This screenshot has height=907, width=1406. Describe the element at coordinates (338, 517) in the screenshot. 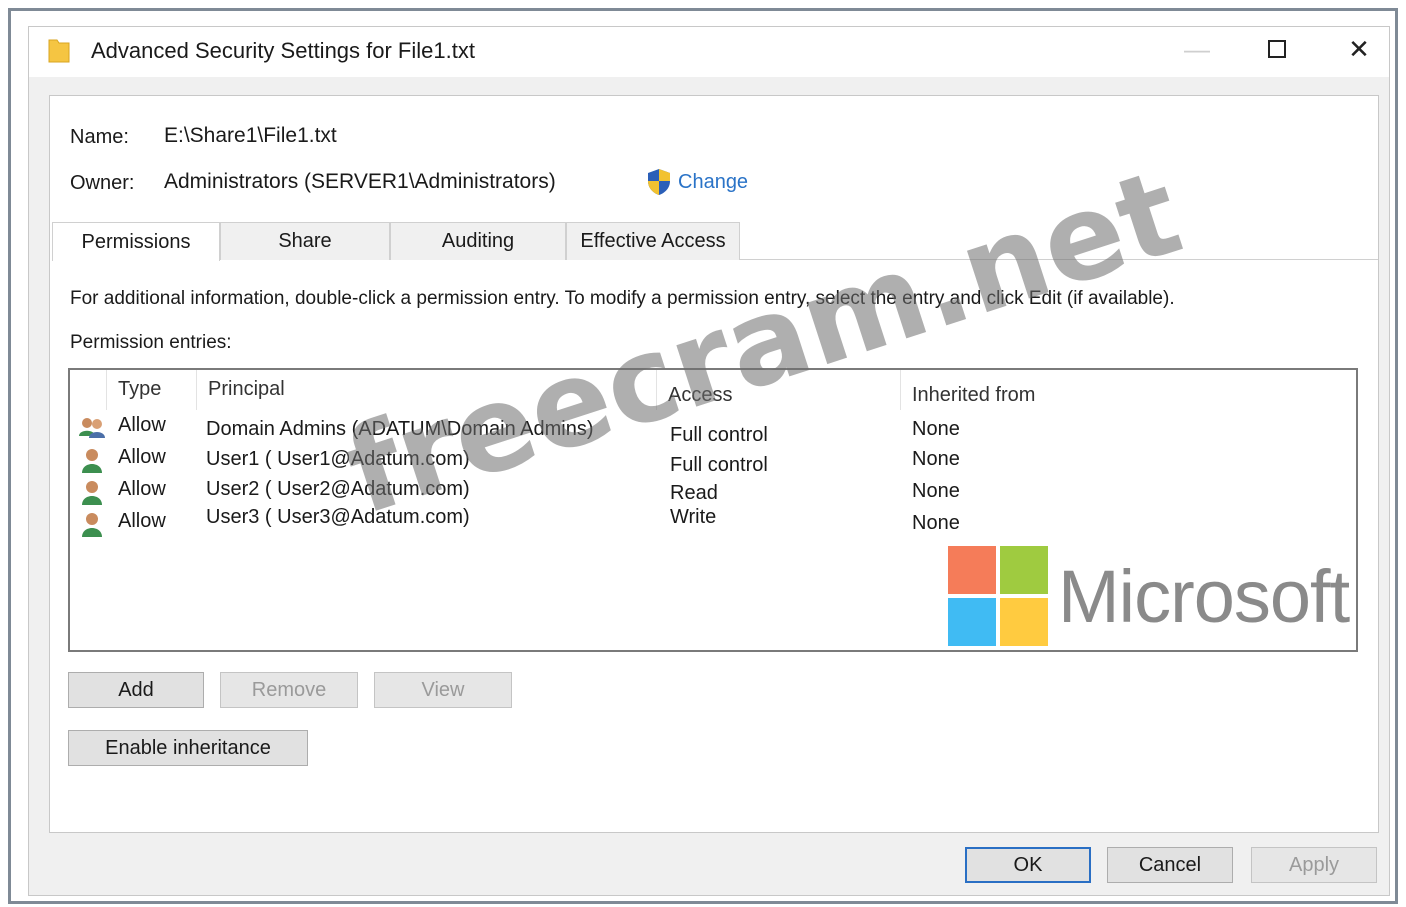

I see `cell-principal: User3 ( User3@Adatum.com)` at that location.